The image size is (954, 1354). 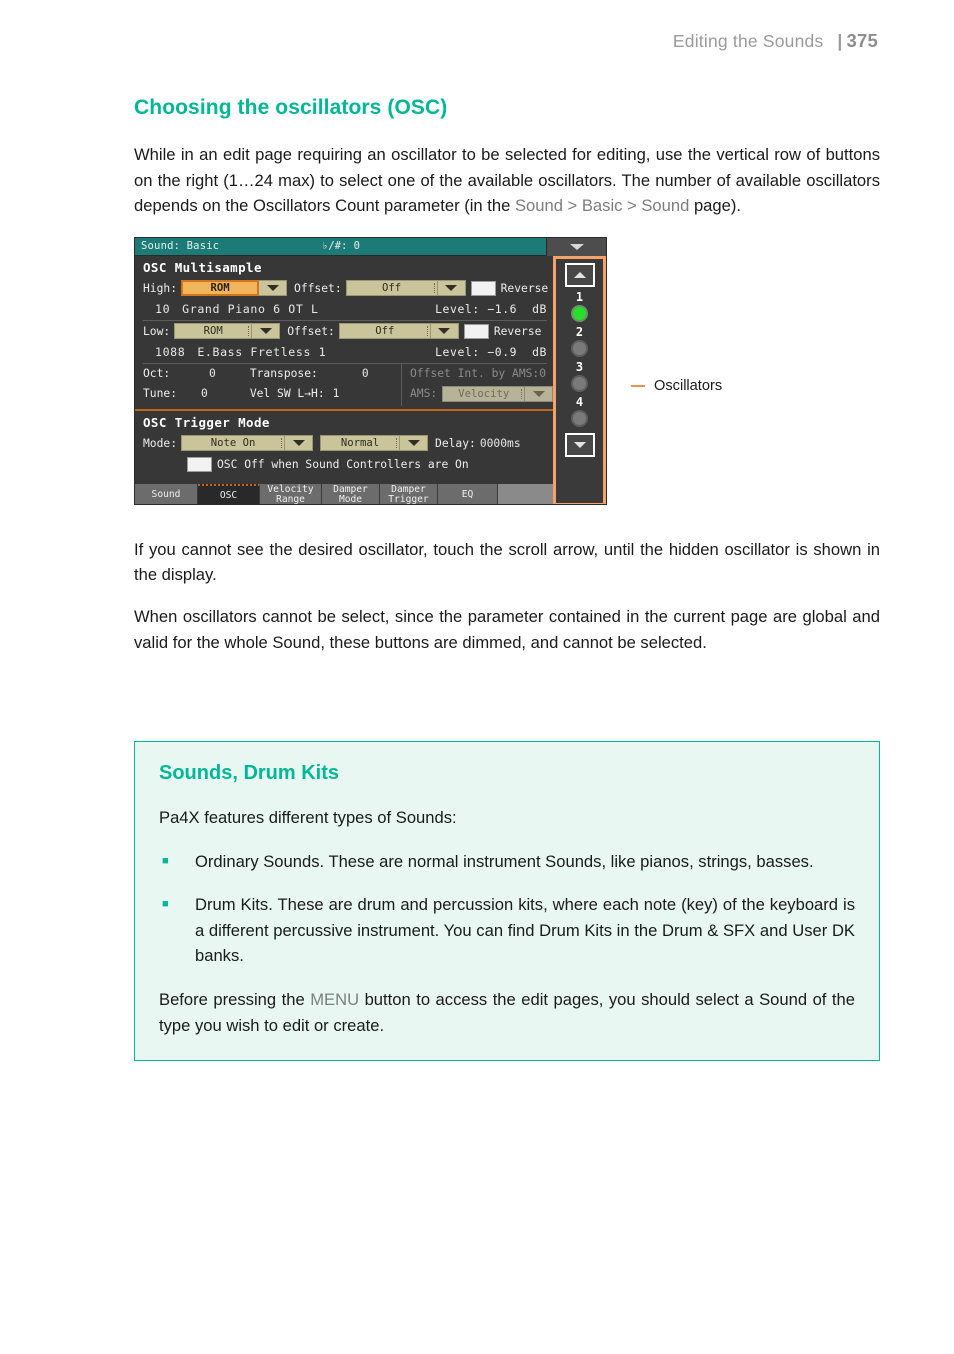 I want to click on oscillator-3-led, so click(x=579, y=383).